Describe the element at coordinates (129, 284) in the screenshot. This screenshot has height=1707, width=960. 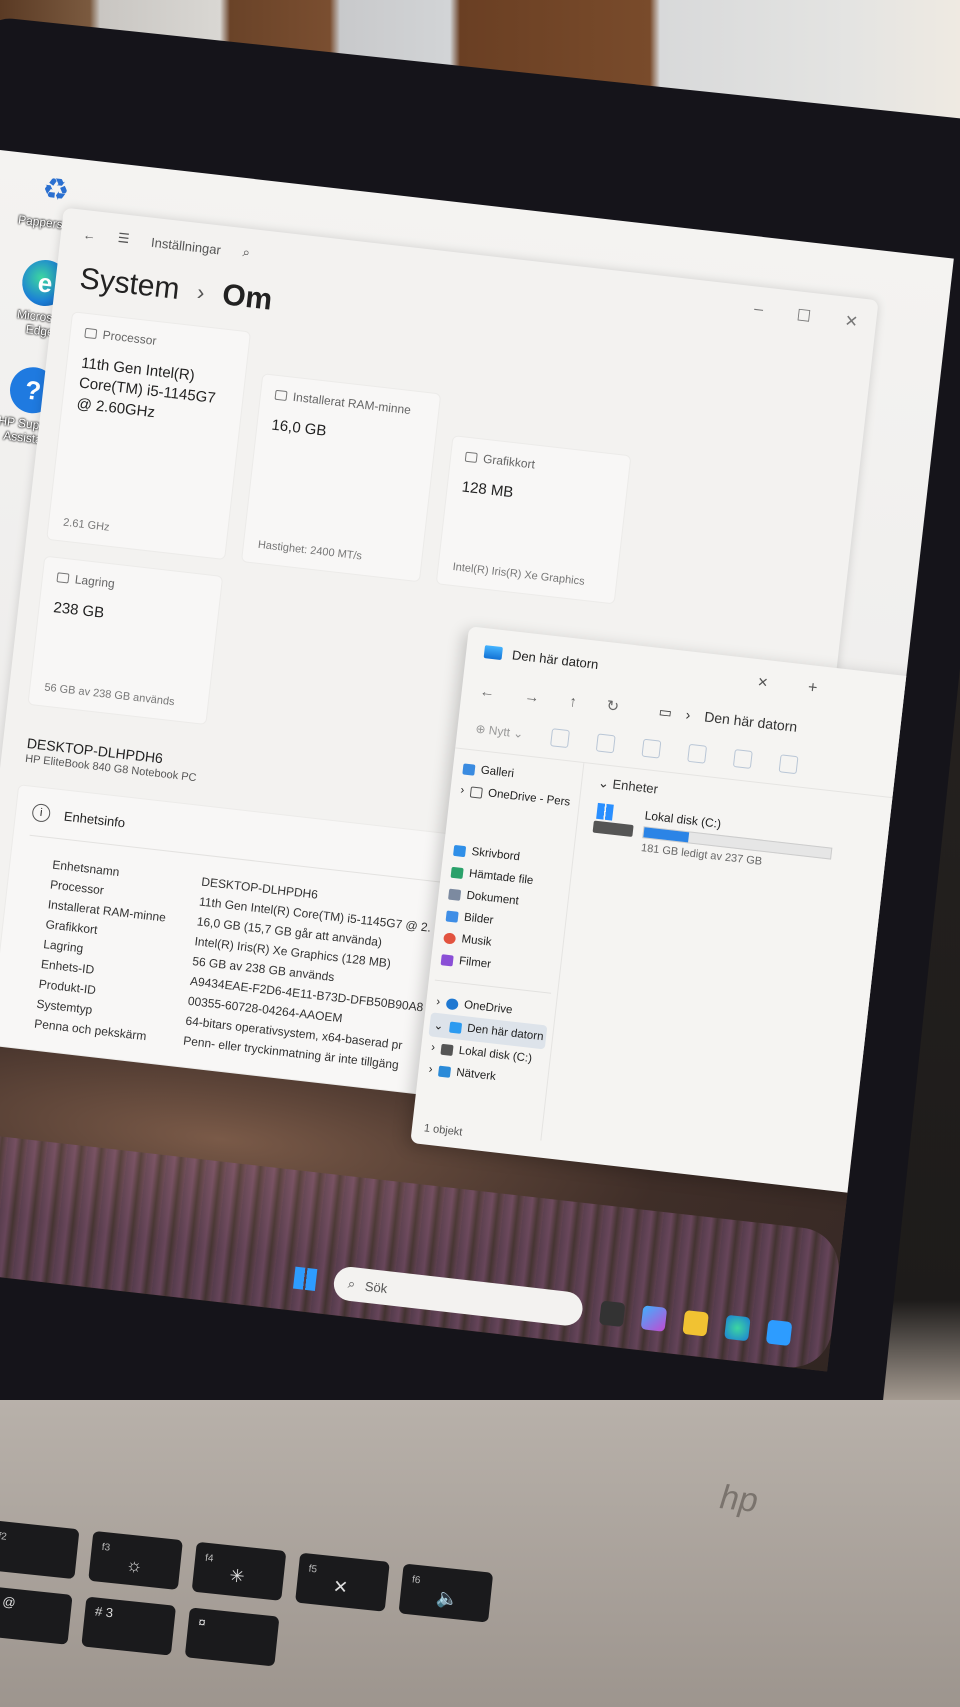
I see `breadcrumb-parent: System` at that location.